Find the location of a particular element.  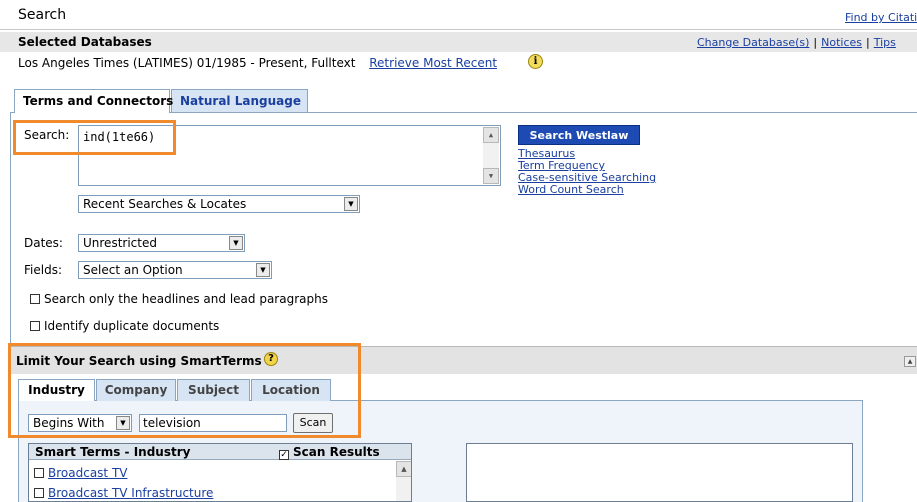

list-item-link: Broadcast TV Infrastructure is located at coordinates (130, 493).